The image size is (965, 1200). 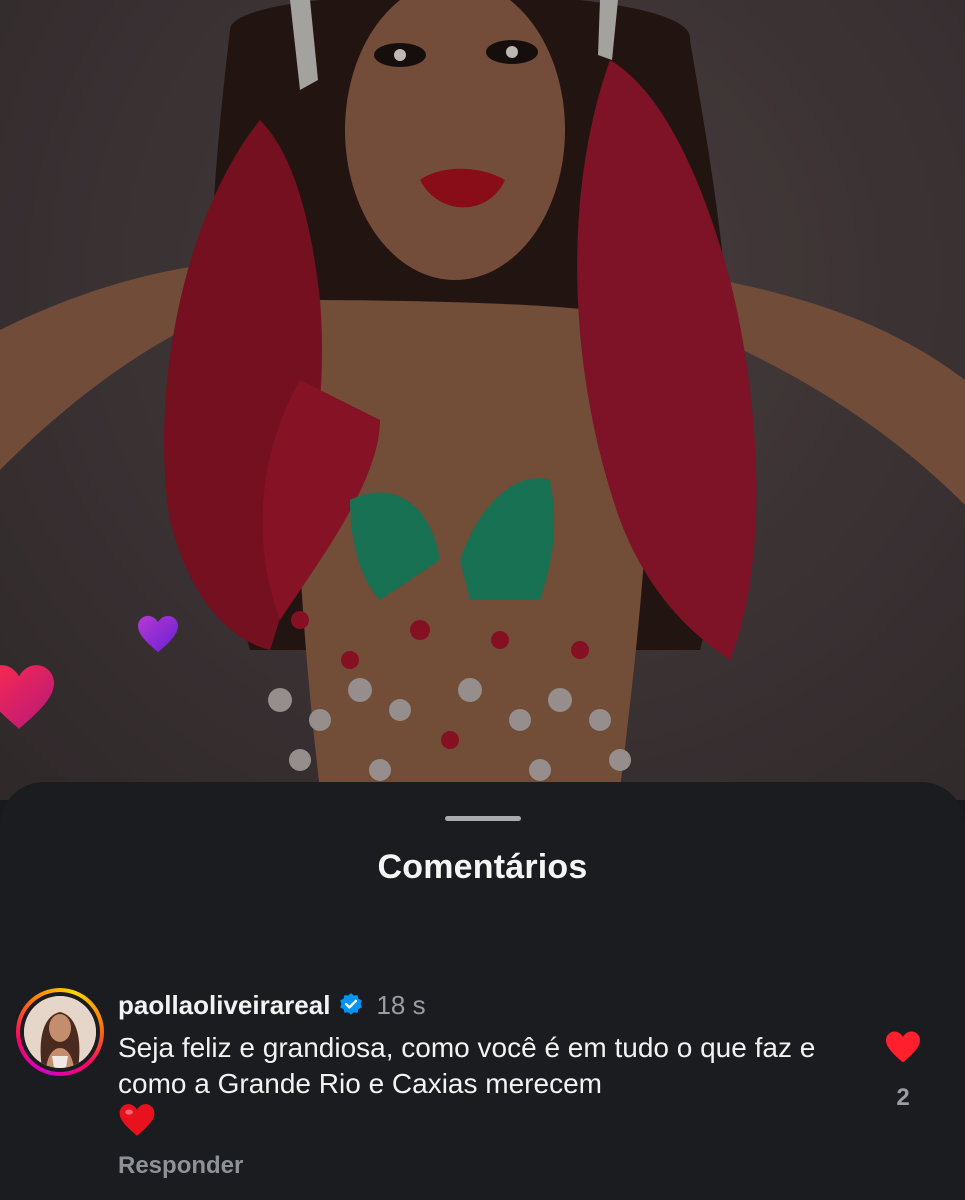 I want to click on red-heart-emoji-icon, so click(x=137, y=1120).